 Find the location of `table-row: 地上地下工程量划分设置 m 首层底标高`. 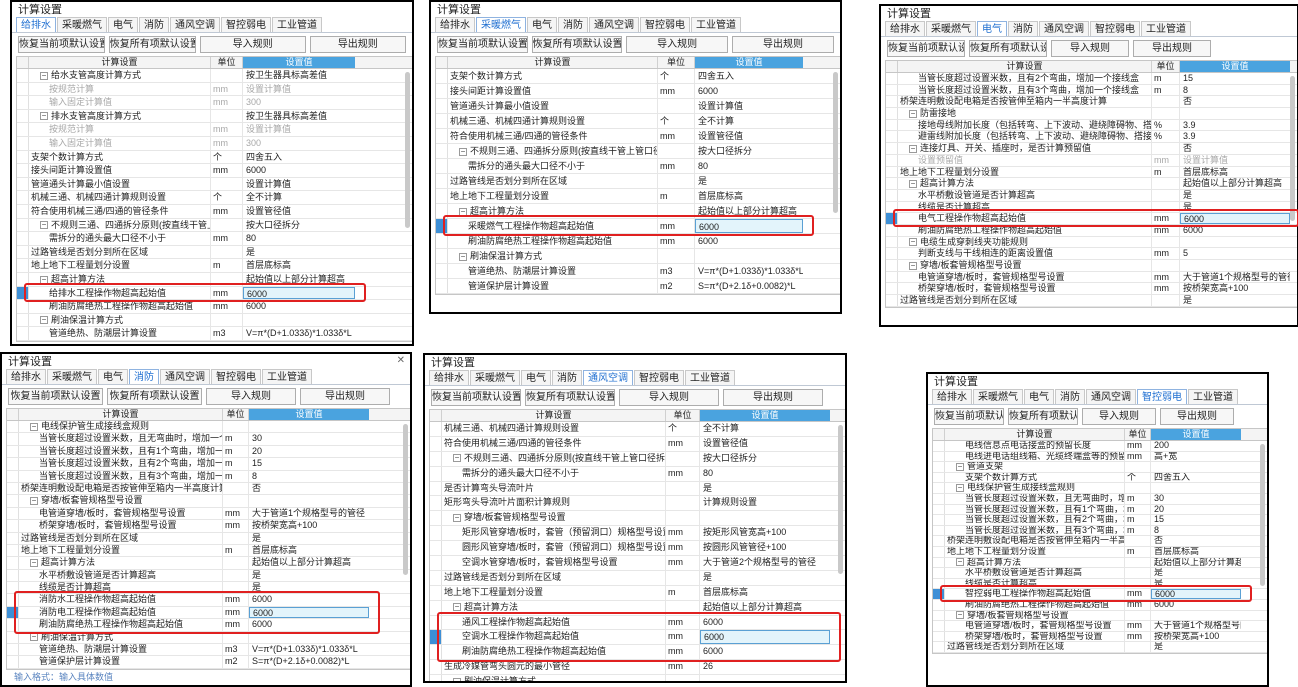

table-row: 地上地下工程量划分设置 m 首层底标高 is located at coordinates (637, 593).